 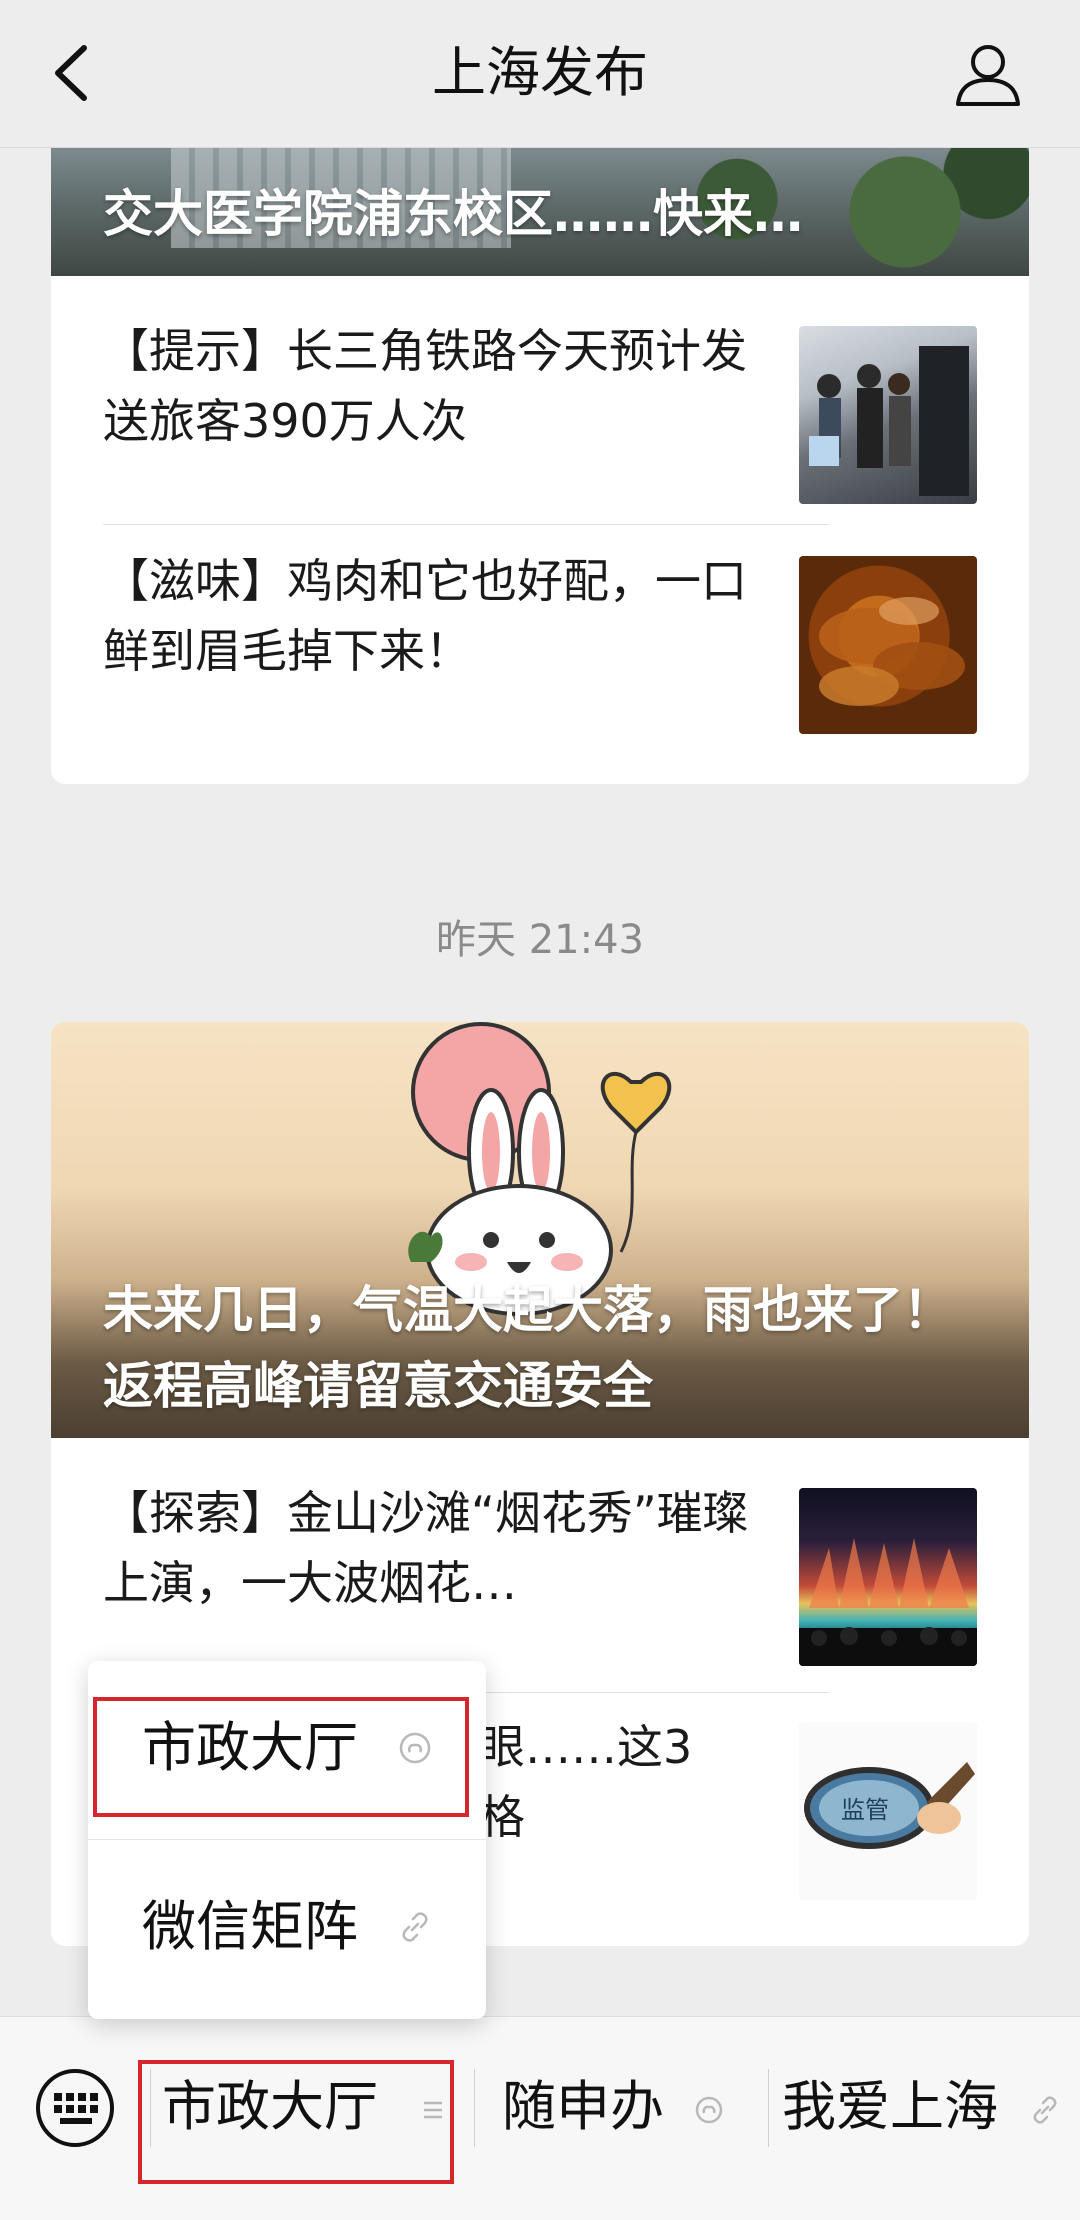 I want to click on message-timestamp: 昨天 21:43, so click(x=540, y=940).